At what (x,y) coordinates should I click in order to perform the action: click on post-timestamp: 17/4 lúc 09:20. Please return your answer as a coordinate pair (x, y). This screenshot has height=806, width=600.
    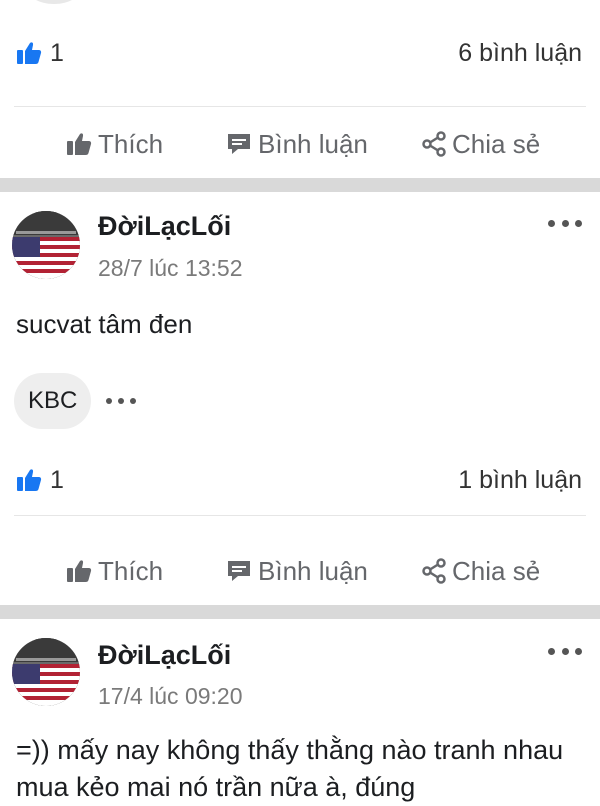
    Looking at the image, I should click on (170, 696).